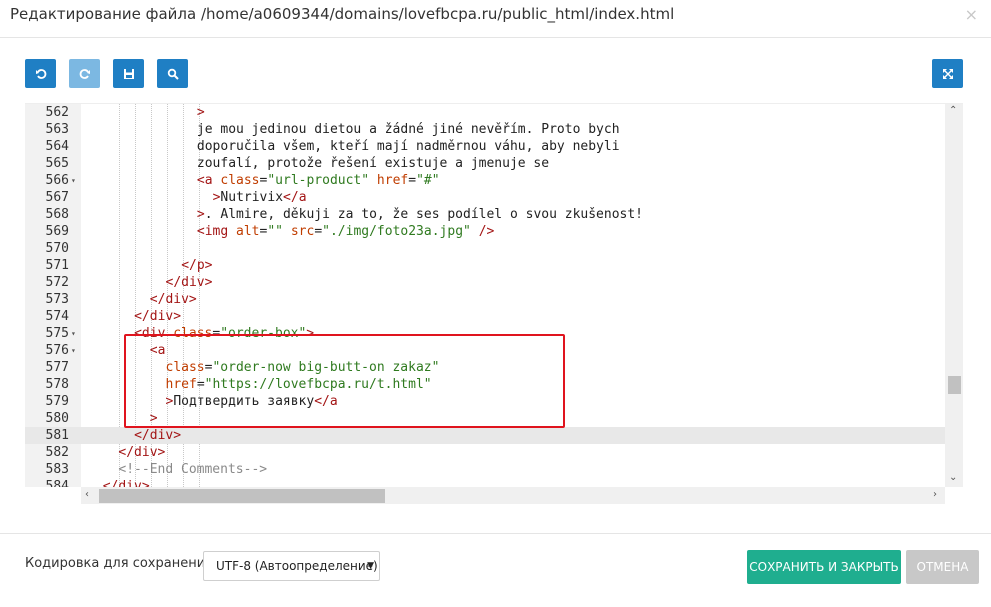  Describe the element at coordinates (208, 180) in the screenshot. I see `code-token: <a` at that location.